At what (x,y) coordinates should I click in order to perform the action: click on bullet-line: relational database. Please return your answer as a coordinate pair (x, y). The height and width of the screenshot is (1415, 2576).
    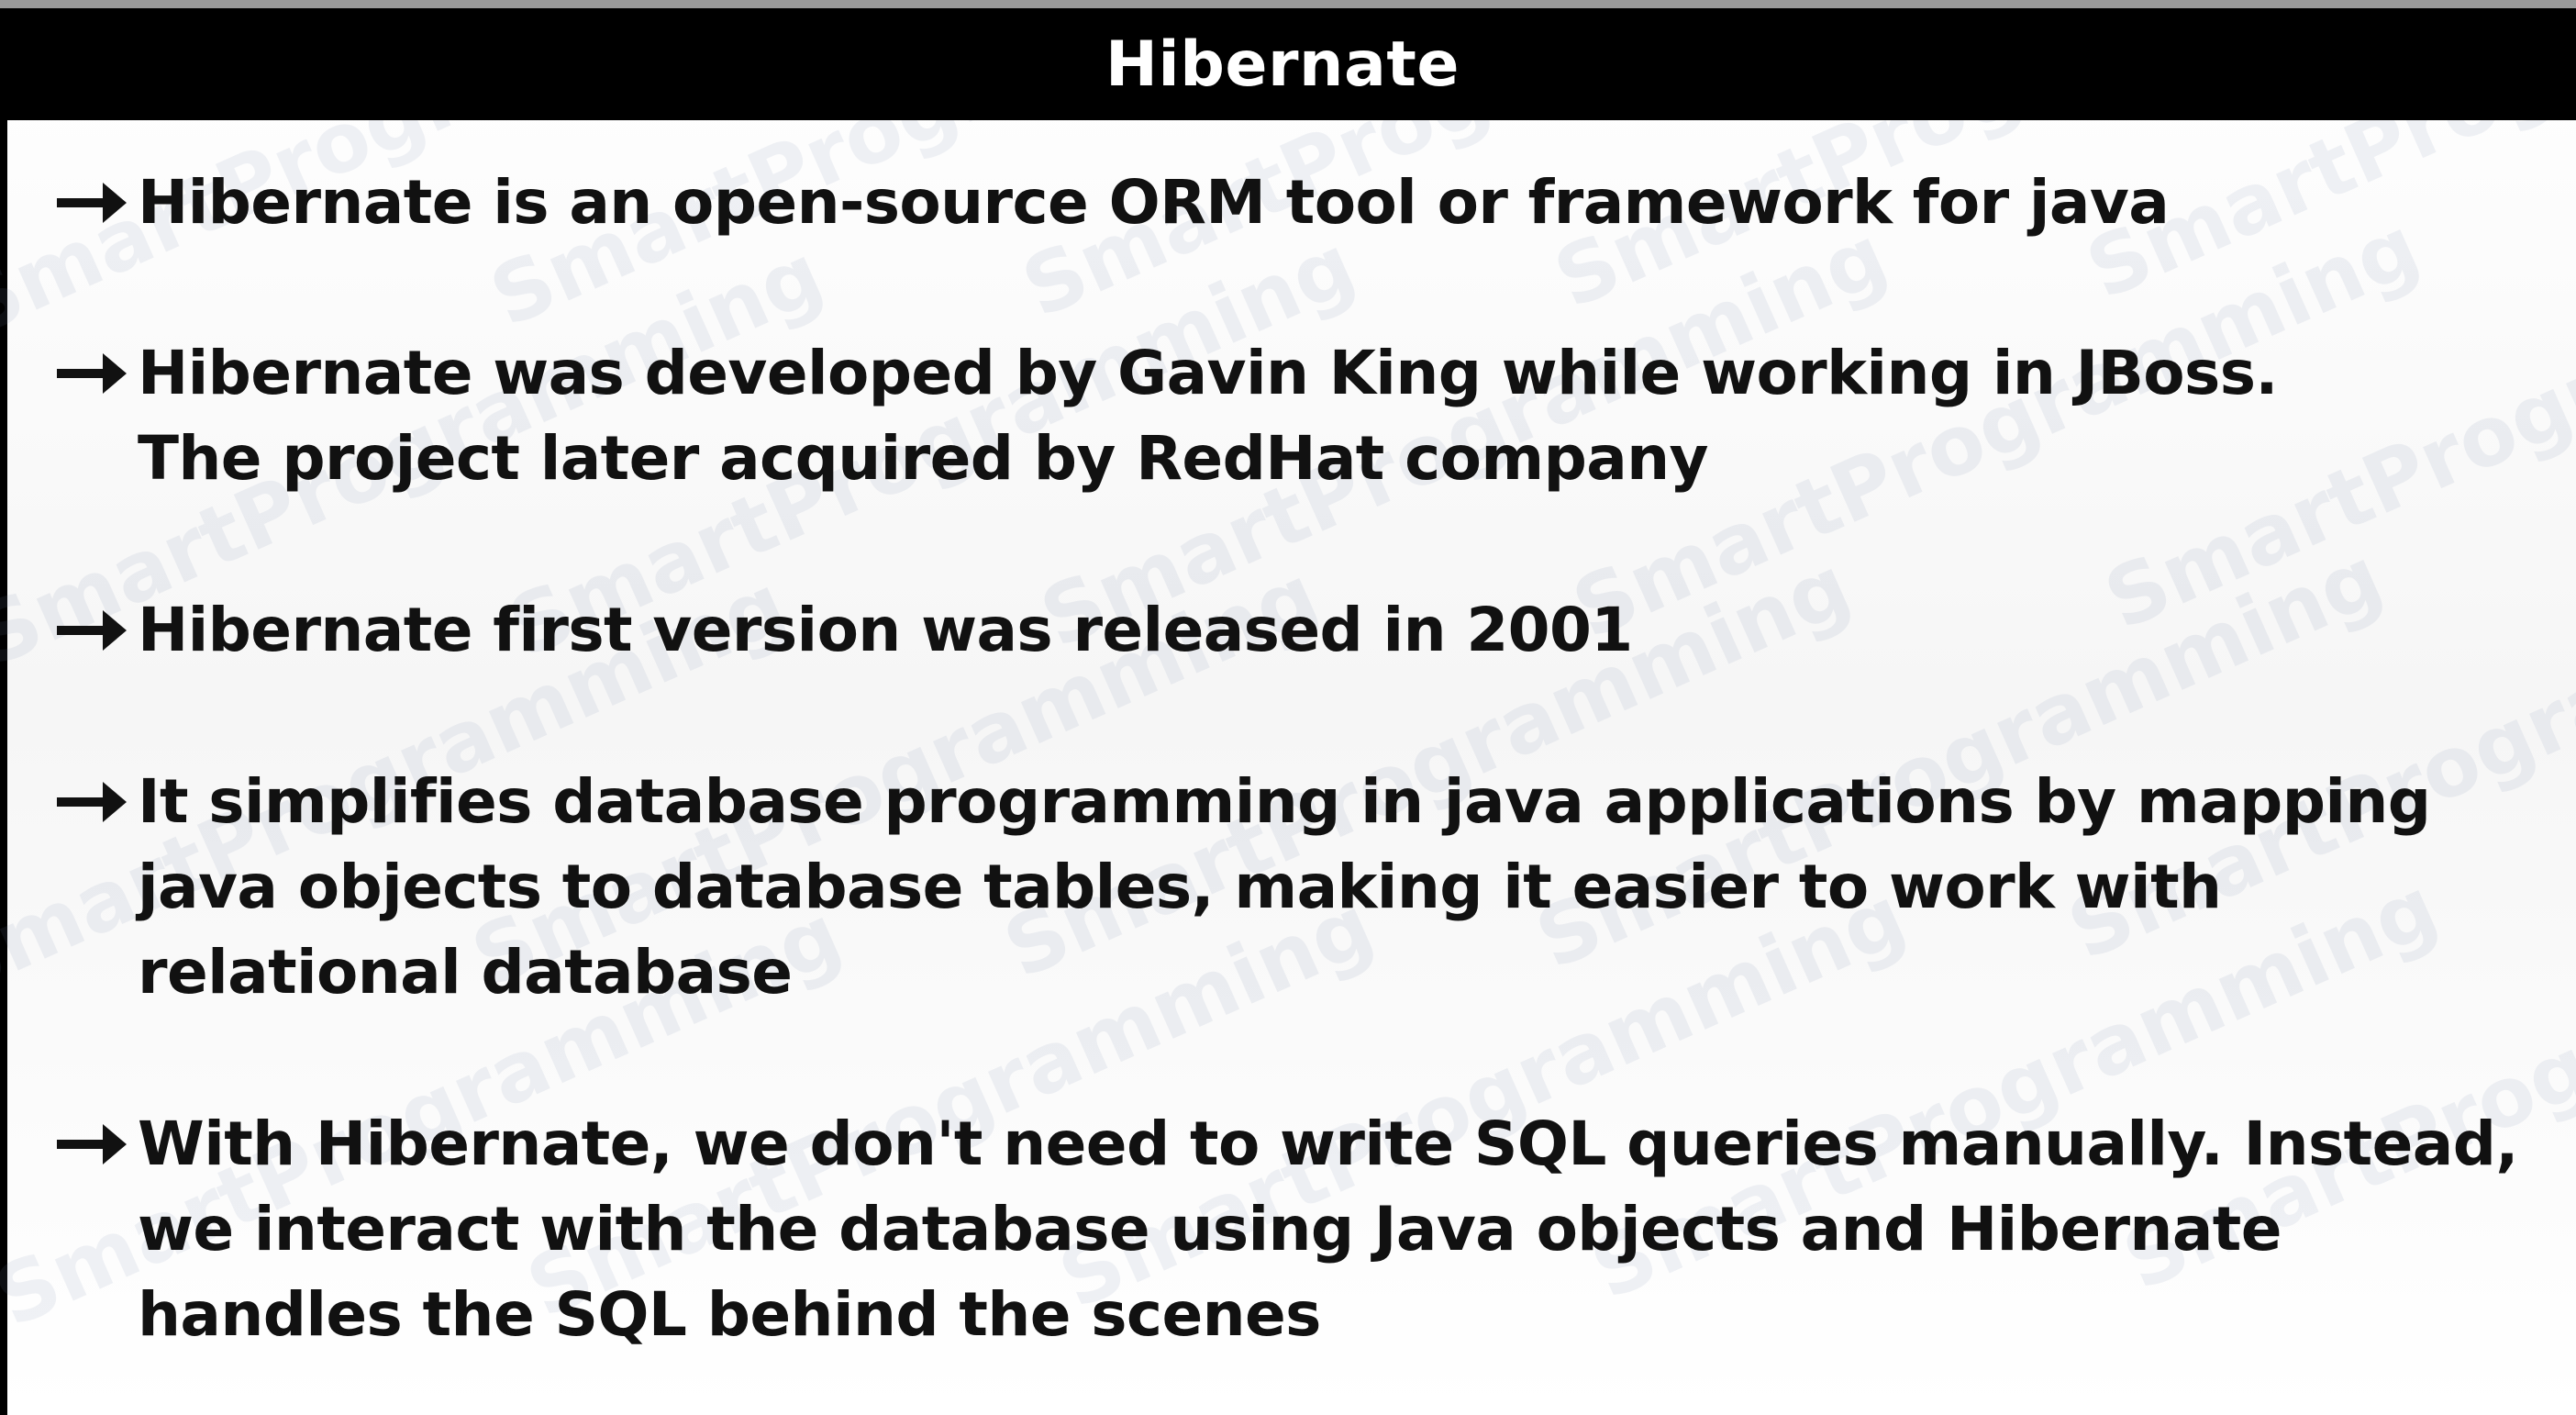
    Looking at the image, I should click on (465, 972).